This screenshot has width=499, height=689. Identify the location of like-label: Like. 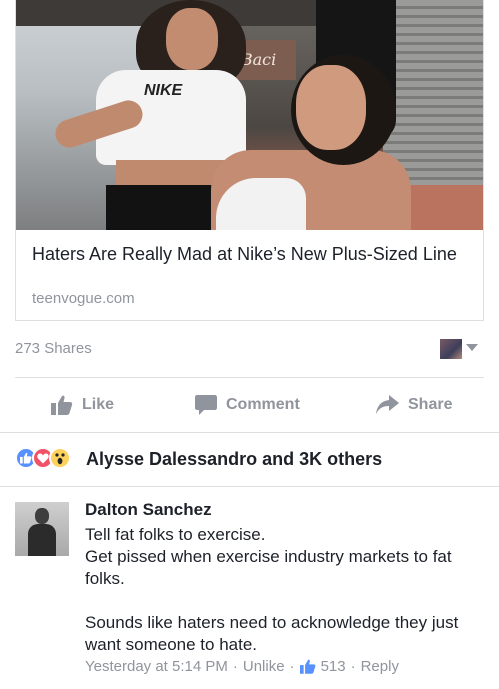
(98, 404).